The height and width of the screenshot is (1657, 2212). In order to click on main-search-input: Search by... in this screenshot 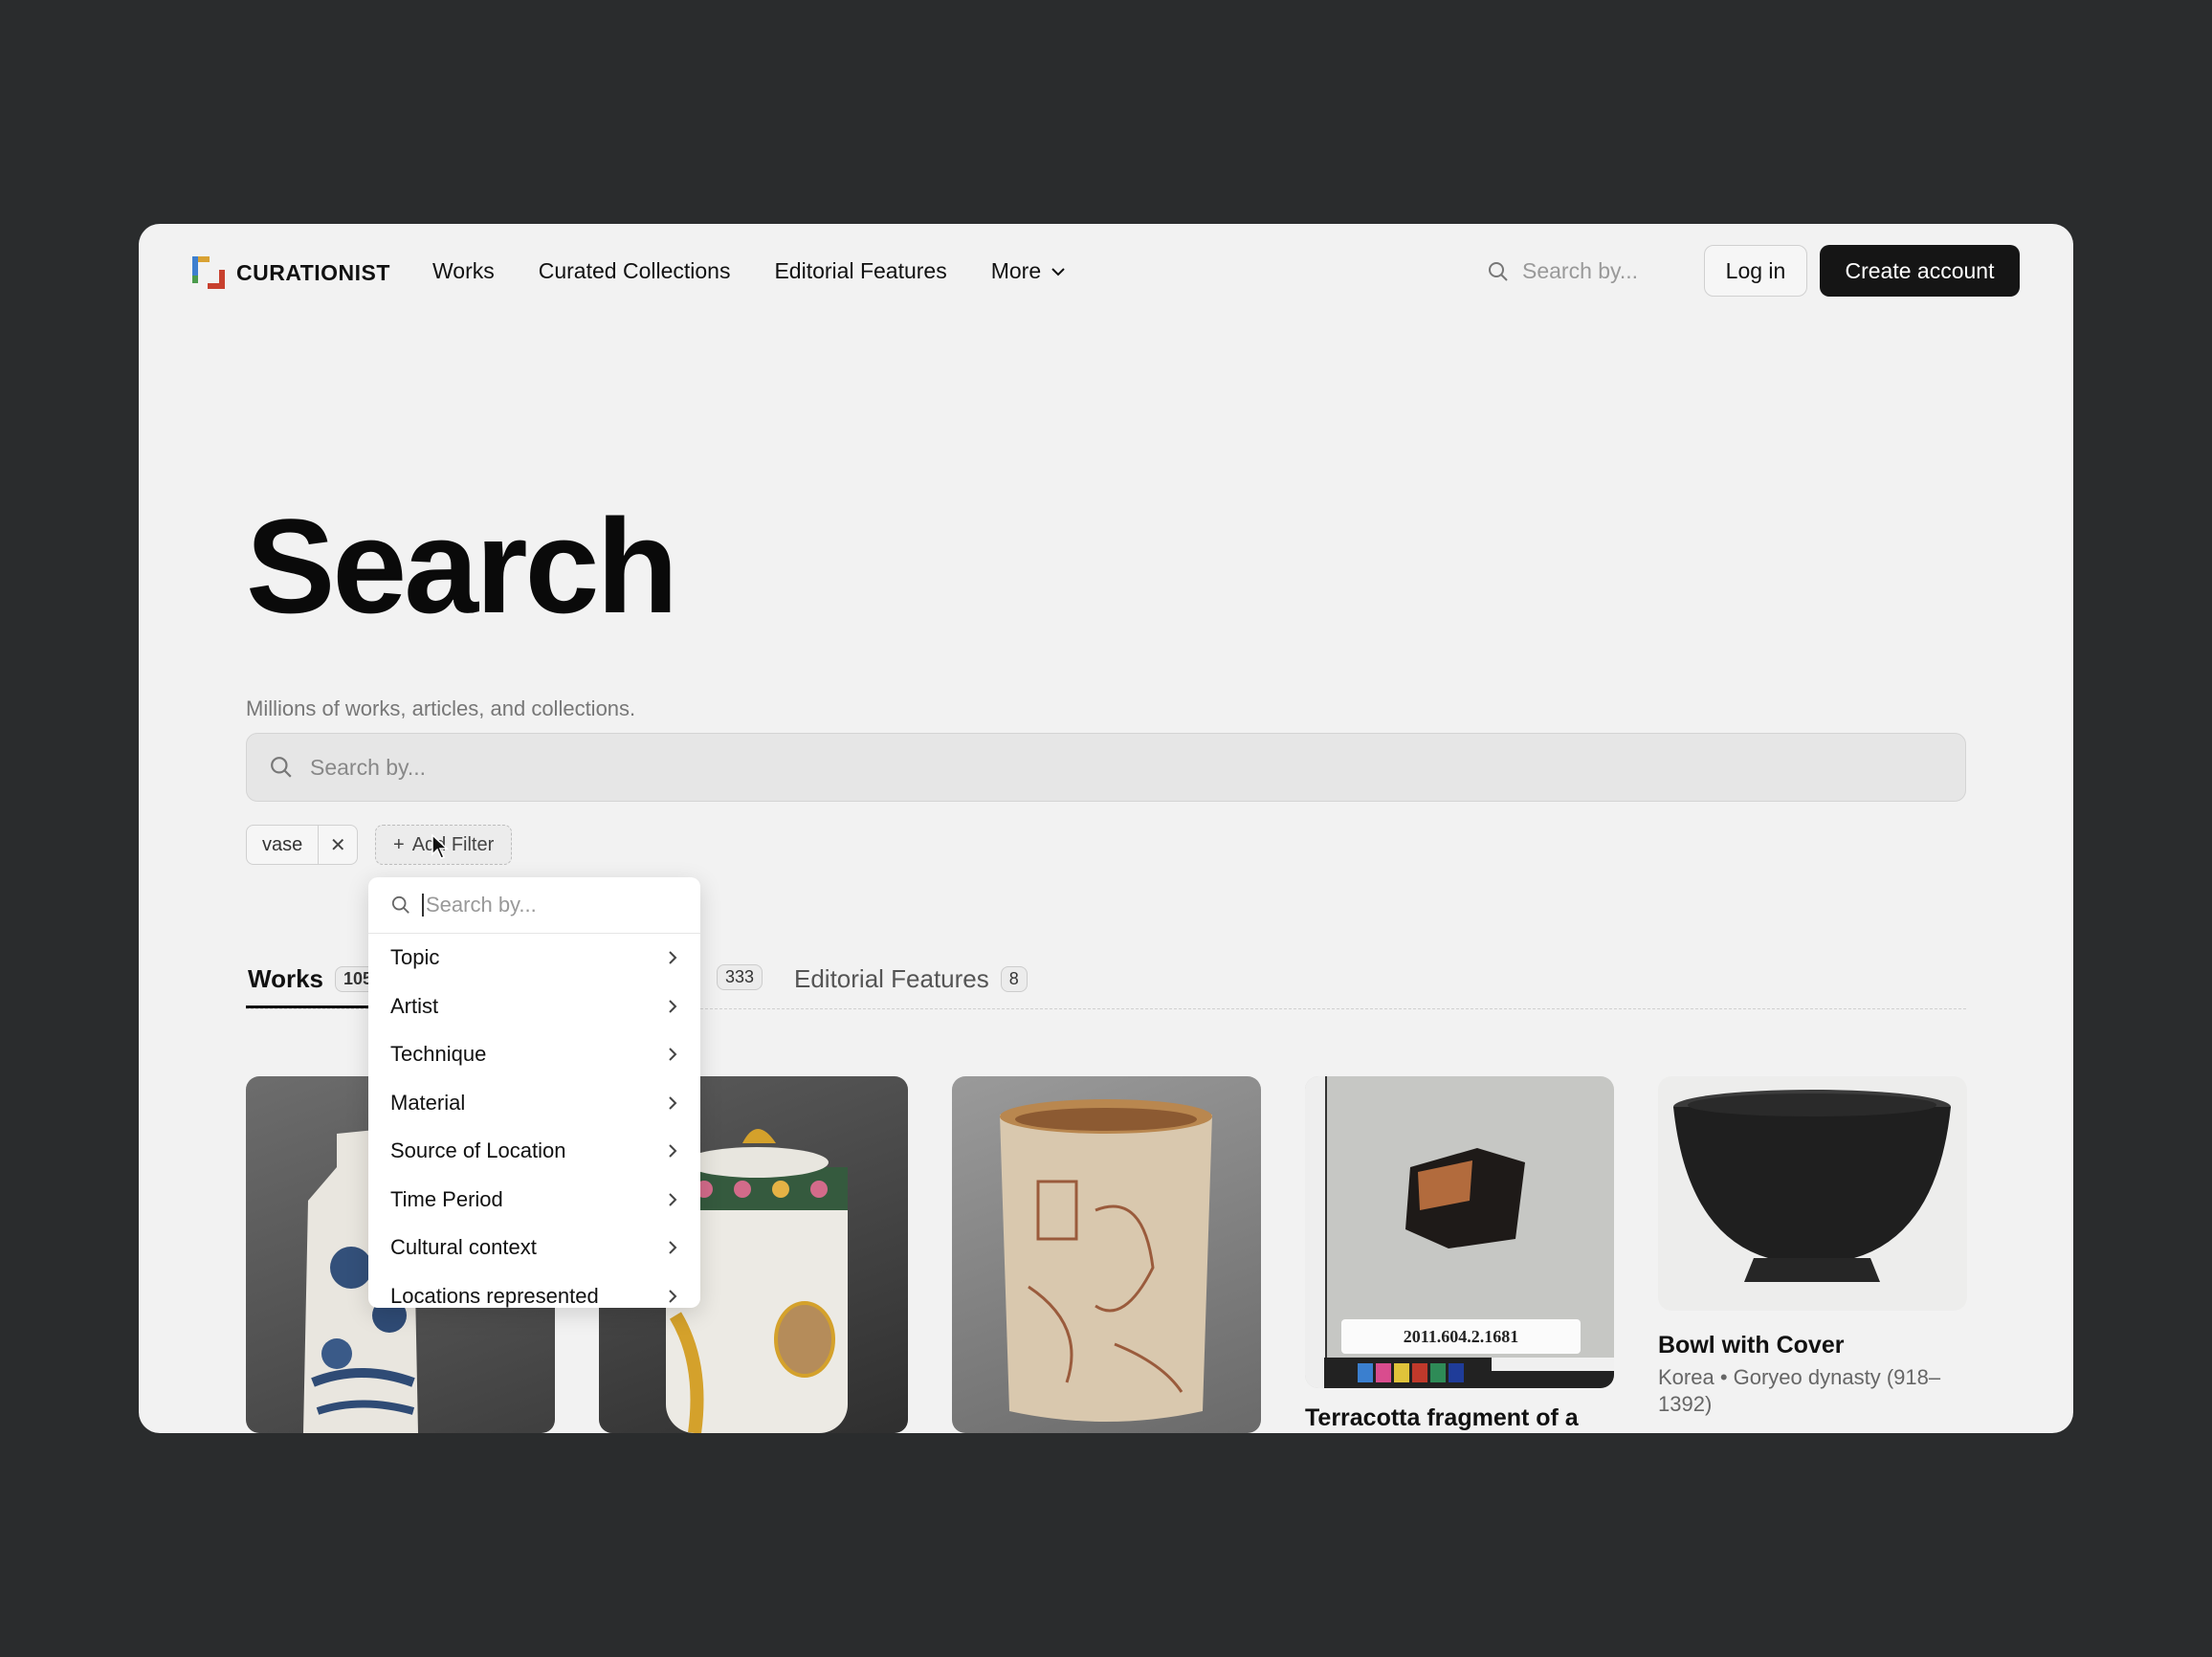, I will do `click(1106, 767)`.